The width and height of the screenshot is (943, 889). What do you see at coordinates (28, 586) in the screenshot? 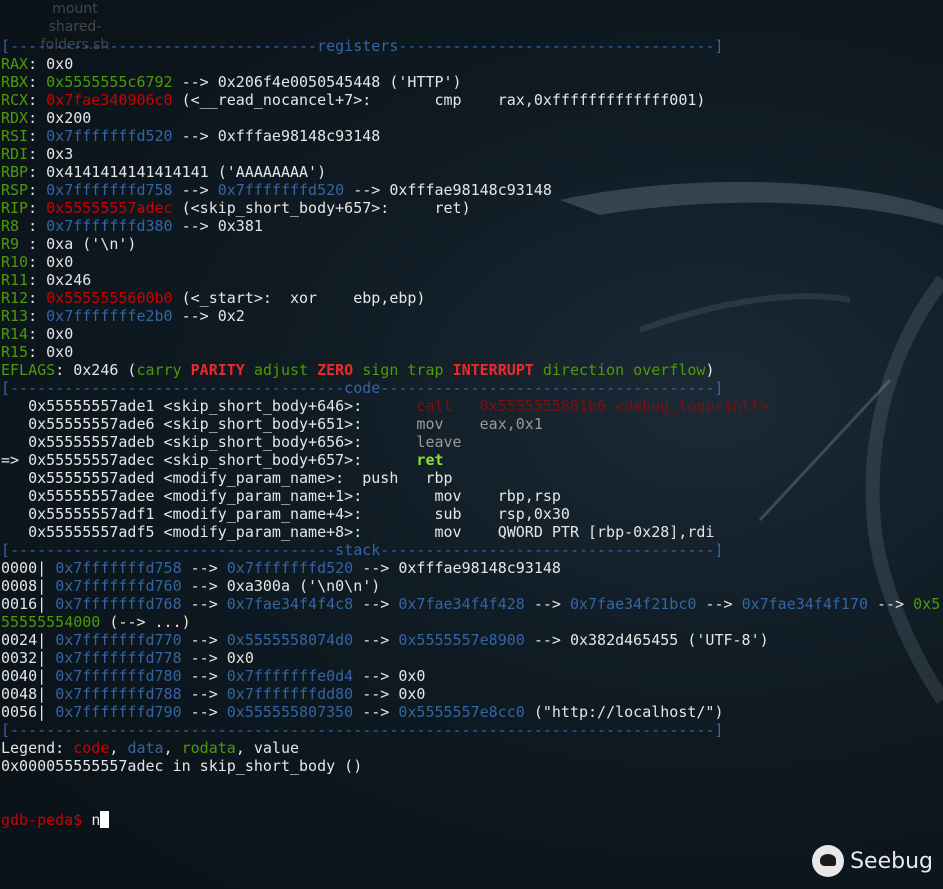
I see `terminal-text-segment: 0008|` at bounding box center [28, 586].